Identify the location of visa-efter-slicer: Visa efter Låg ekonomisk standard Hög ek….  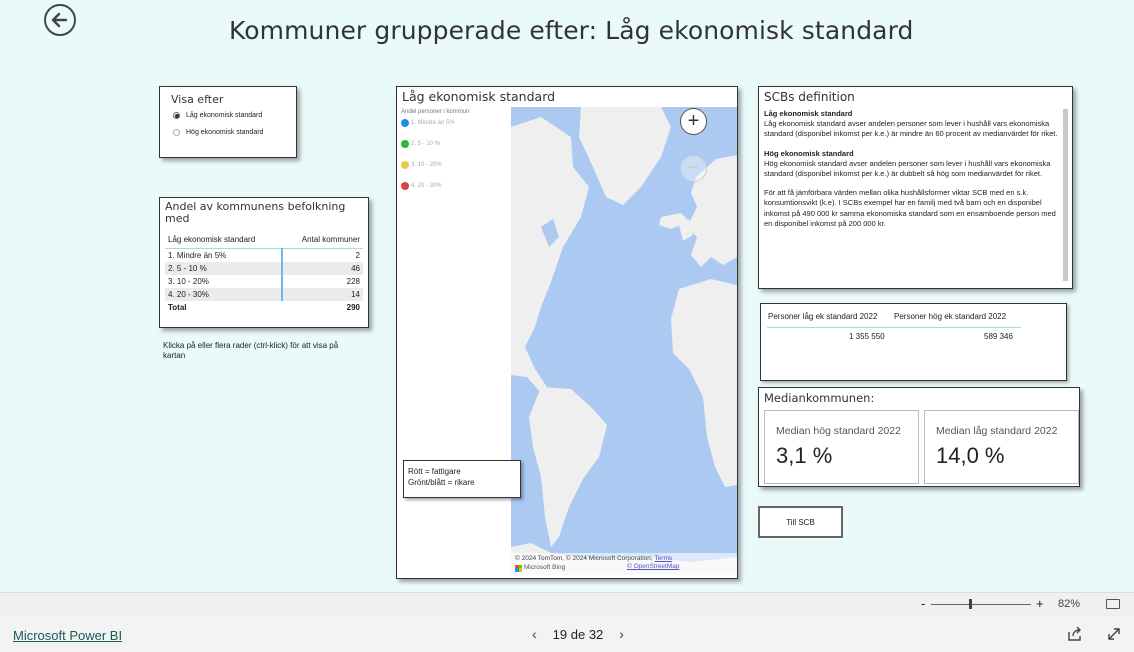
(228, 122).